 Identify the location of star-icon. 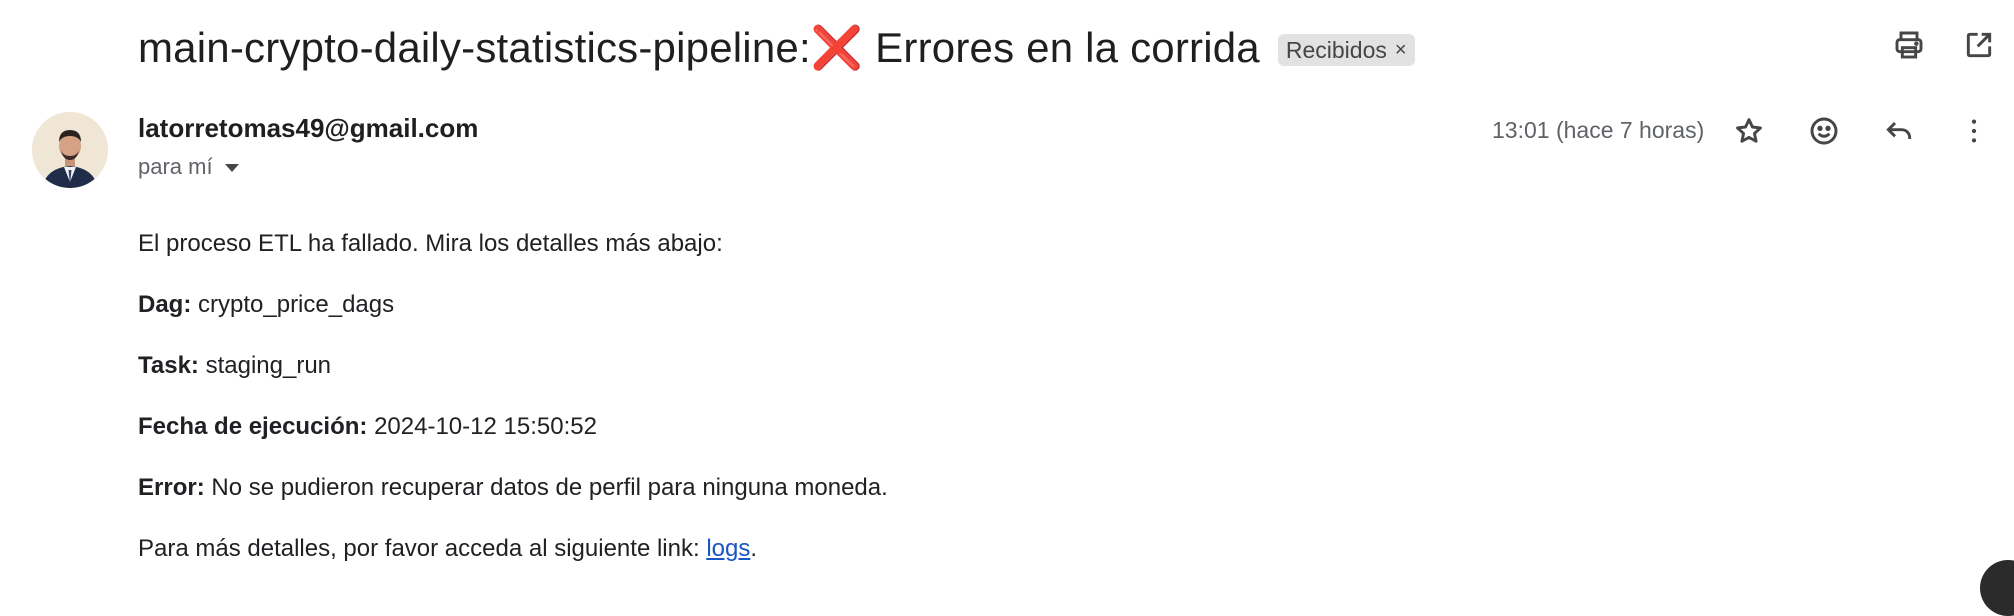
(1749, 131).